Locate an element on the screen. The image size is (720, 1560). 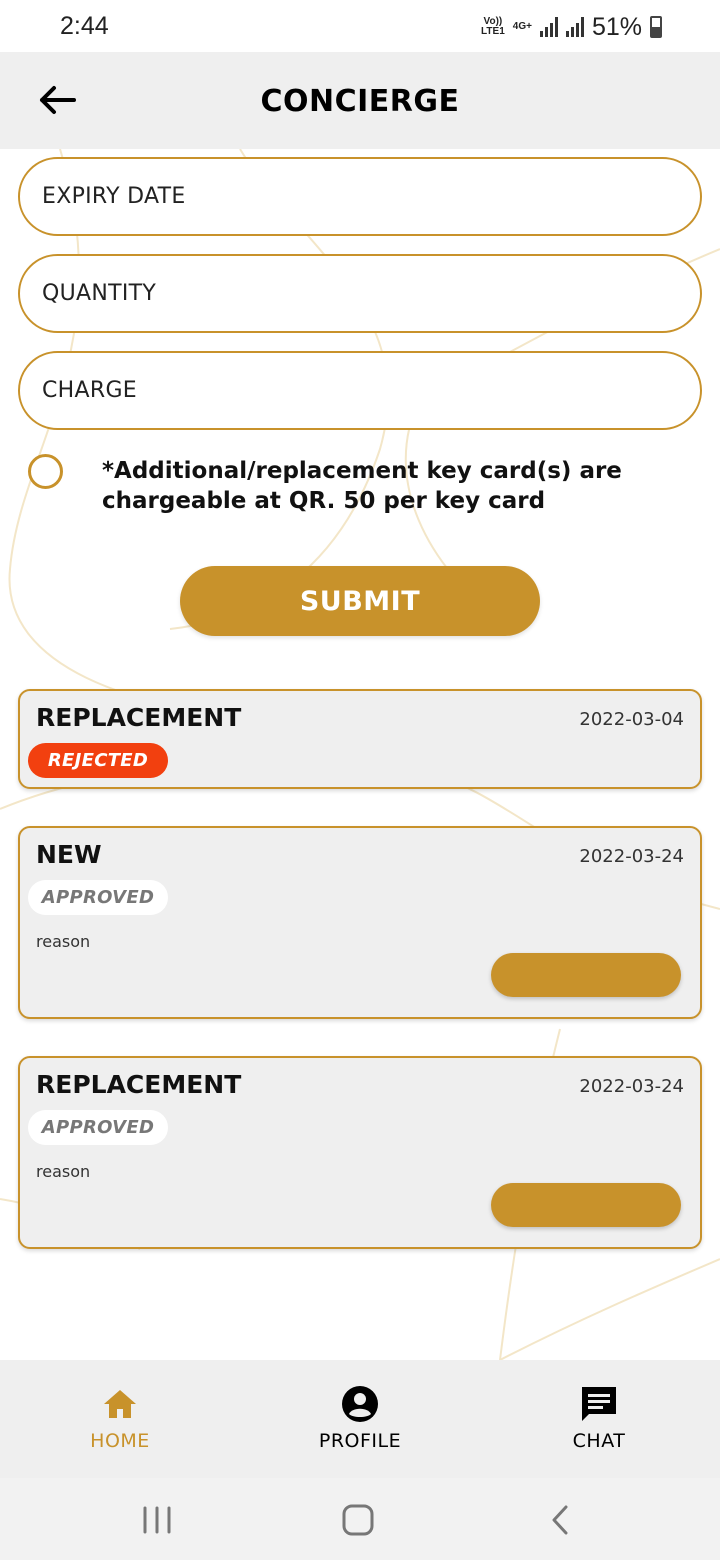
charge-field: CHARGE is located at coordinates (360, 390).